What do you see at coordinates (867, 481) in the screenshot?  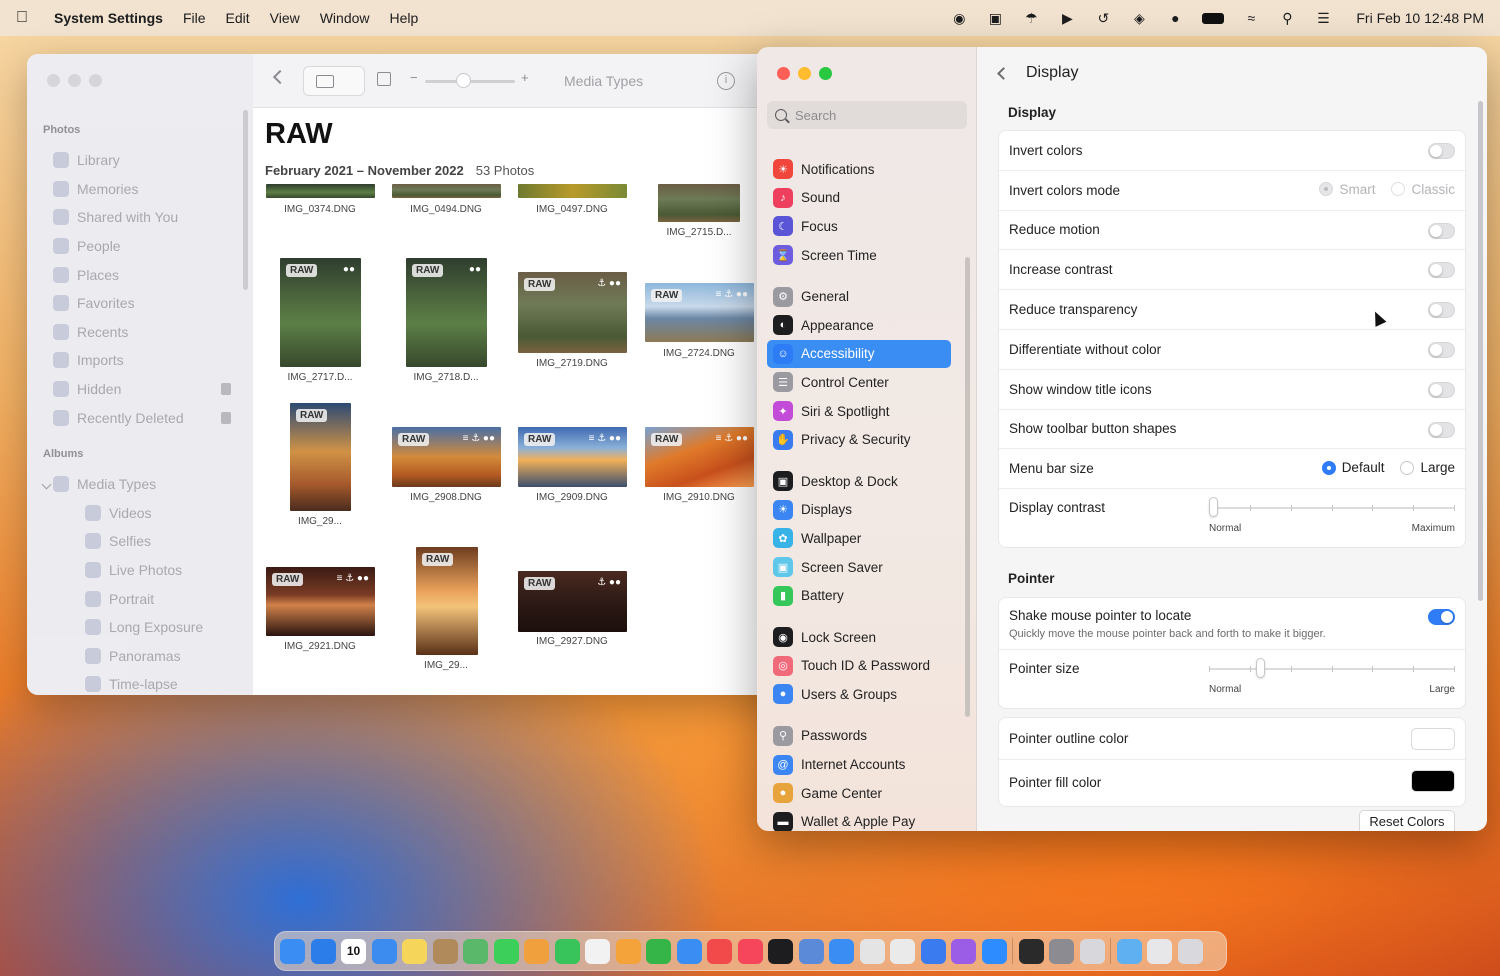 I see `sidebar-item-desktop-dock: ▣ Desktop & Dock` at bounding box center [867, 481].